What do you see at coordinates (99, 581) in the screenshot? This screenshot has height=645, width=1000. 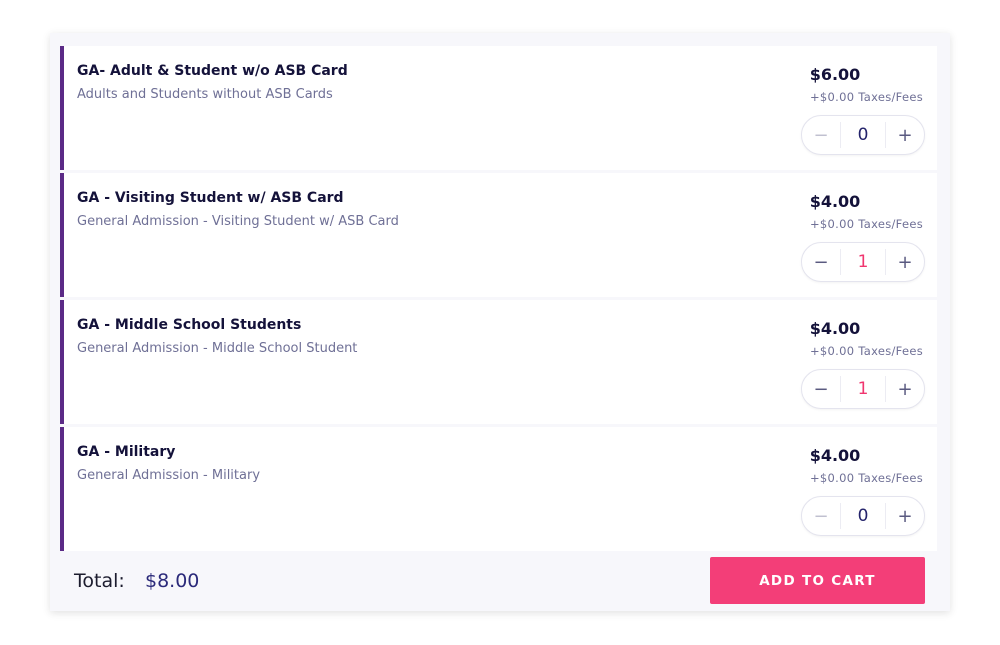 I see `total-label: Total:` at bounding box center [99, 581].